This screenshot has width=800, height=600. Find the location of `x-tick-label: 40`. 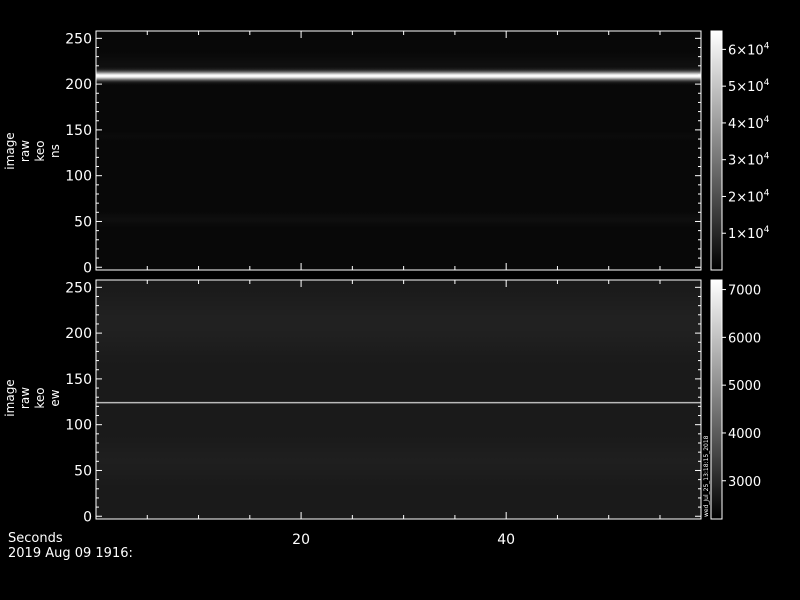

x-tick-label: 40 is located at coordinates (506, 540).